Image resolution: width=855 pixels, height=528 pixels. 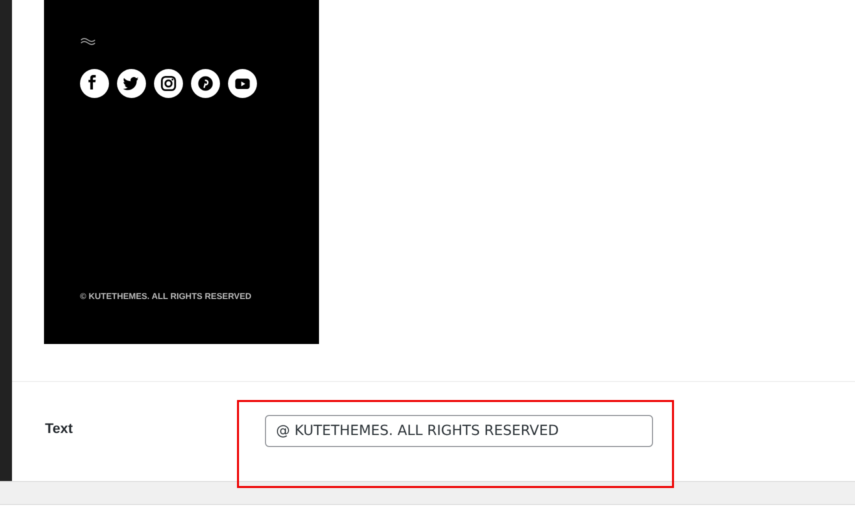 I want to click on wave-logo-icon, so click(x=88, y=41).